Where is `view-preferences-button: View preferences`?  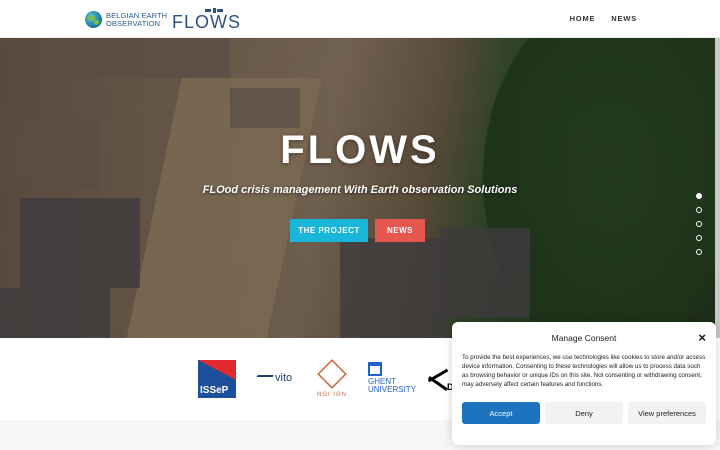 view-preferences-button: View preferences is located at coordinates (667, 413).